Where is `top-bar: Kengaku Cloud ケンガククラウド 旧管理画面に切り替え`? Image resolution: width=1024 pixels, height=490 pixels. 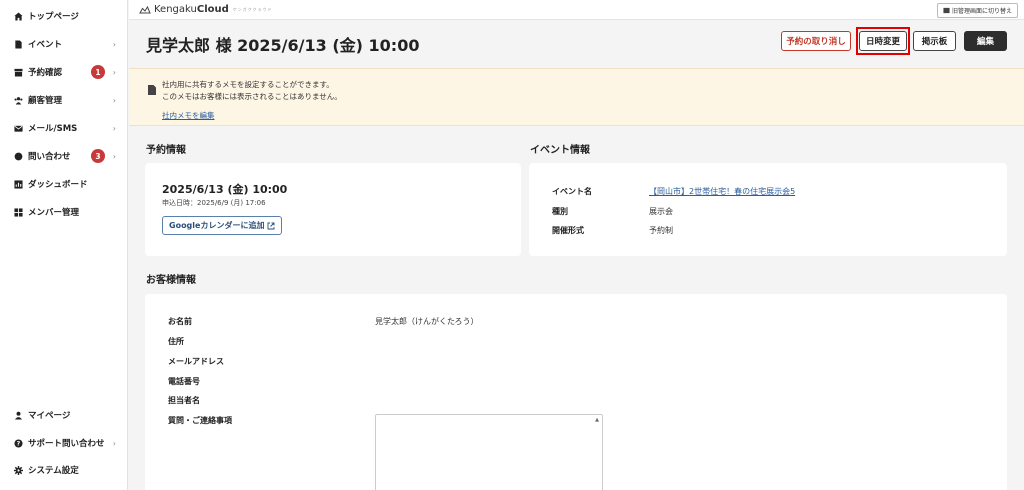
top-bar: Kengaku Cloud ケンガククラウド 旧管理画面に切り替え is located at coordinates (576, 10).